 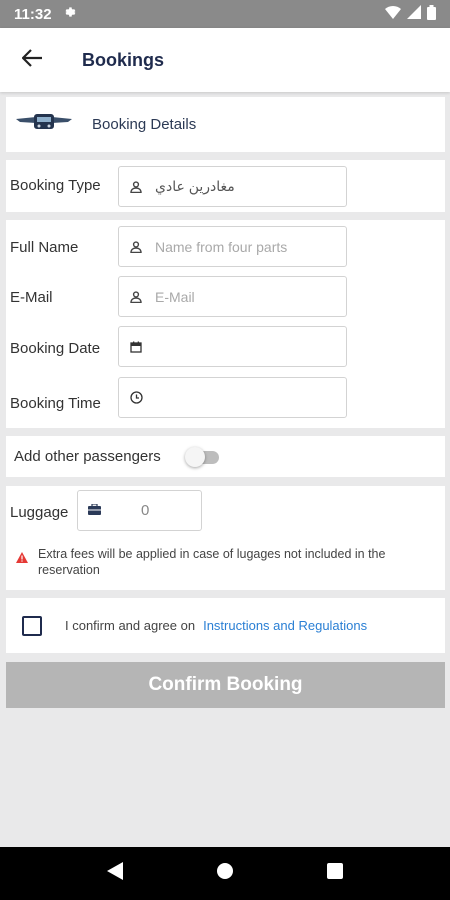 I want to click on calendar-icon, so click(x=136, y=347).